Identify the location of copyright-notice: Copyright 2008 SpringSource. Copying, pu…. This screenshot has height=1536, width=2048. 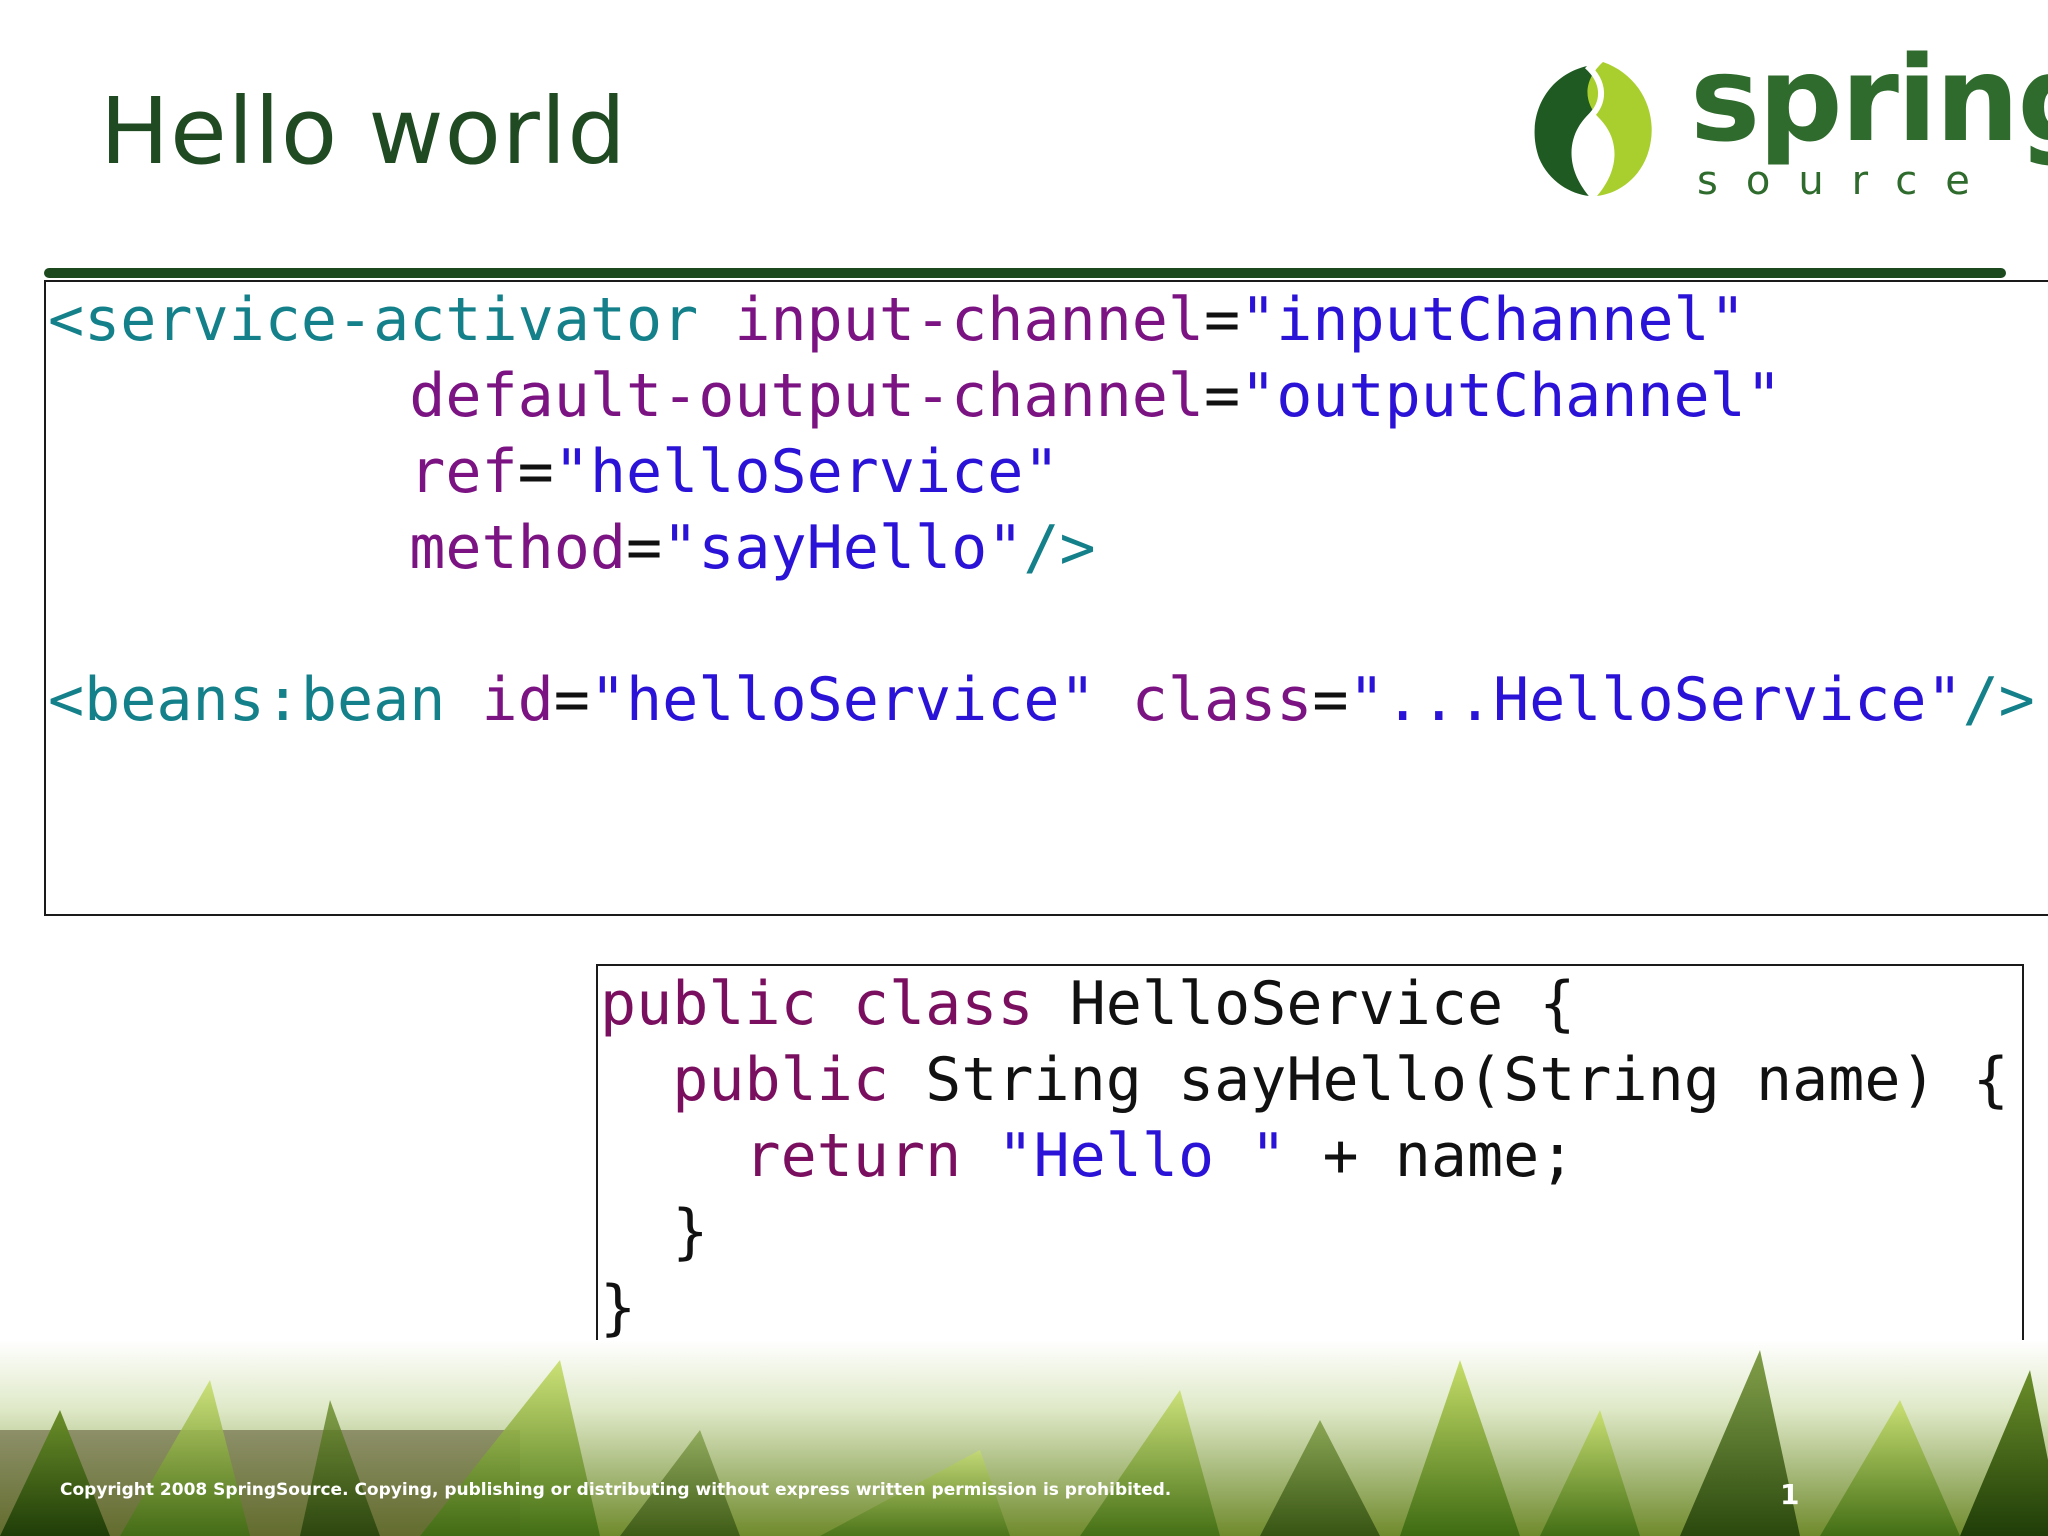
(616, 1490).